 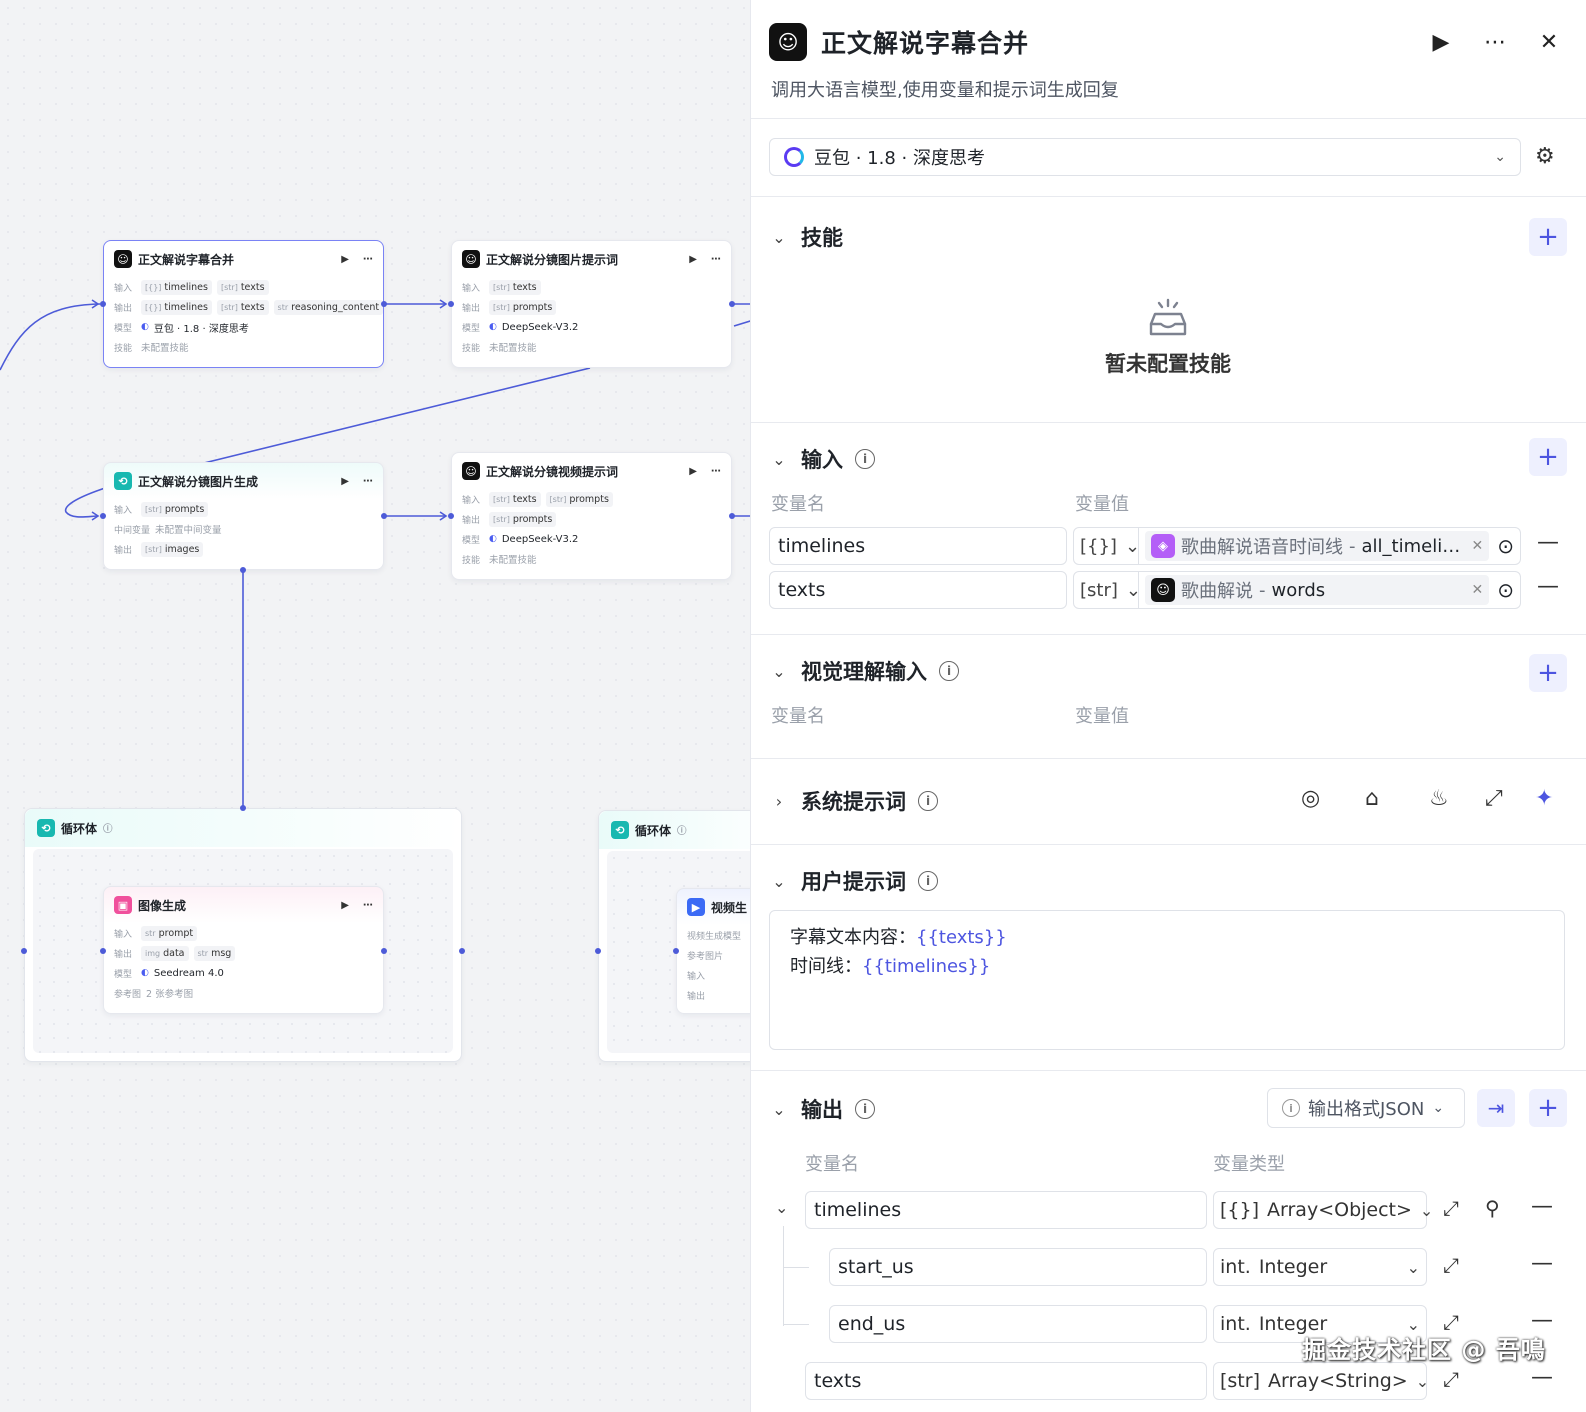 I want to click on model-select: 豆包 · 1.8 · 深度思考 ⌄, so click(x=1145, y=157).